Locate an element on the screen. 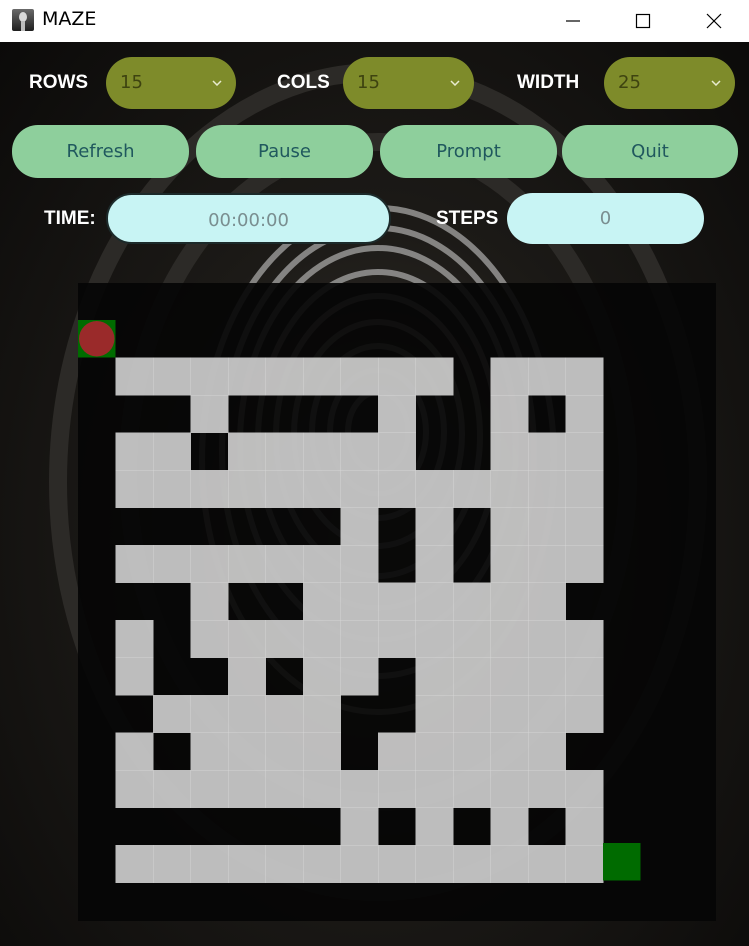 Image resolution: width=749 pixels, height=946 pixels. minimize-icon is located at coordinates (573, 21).